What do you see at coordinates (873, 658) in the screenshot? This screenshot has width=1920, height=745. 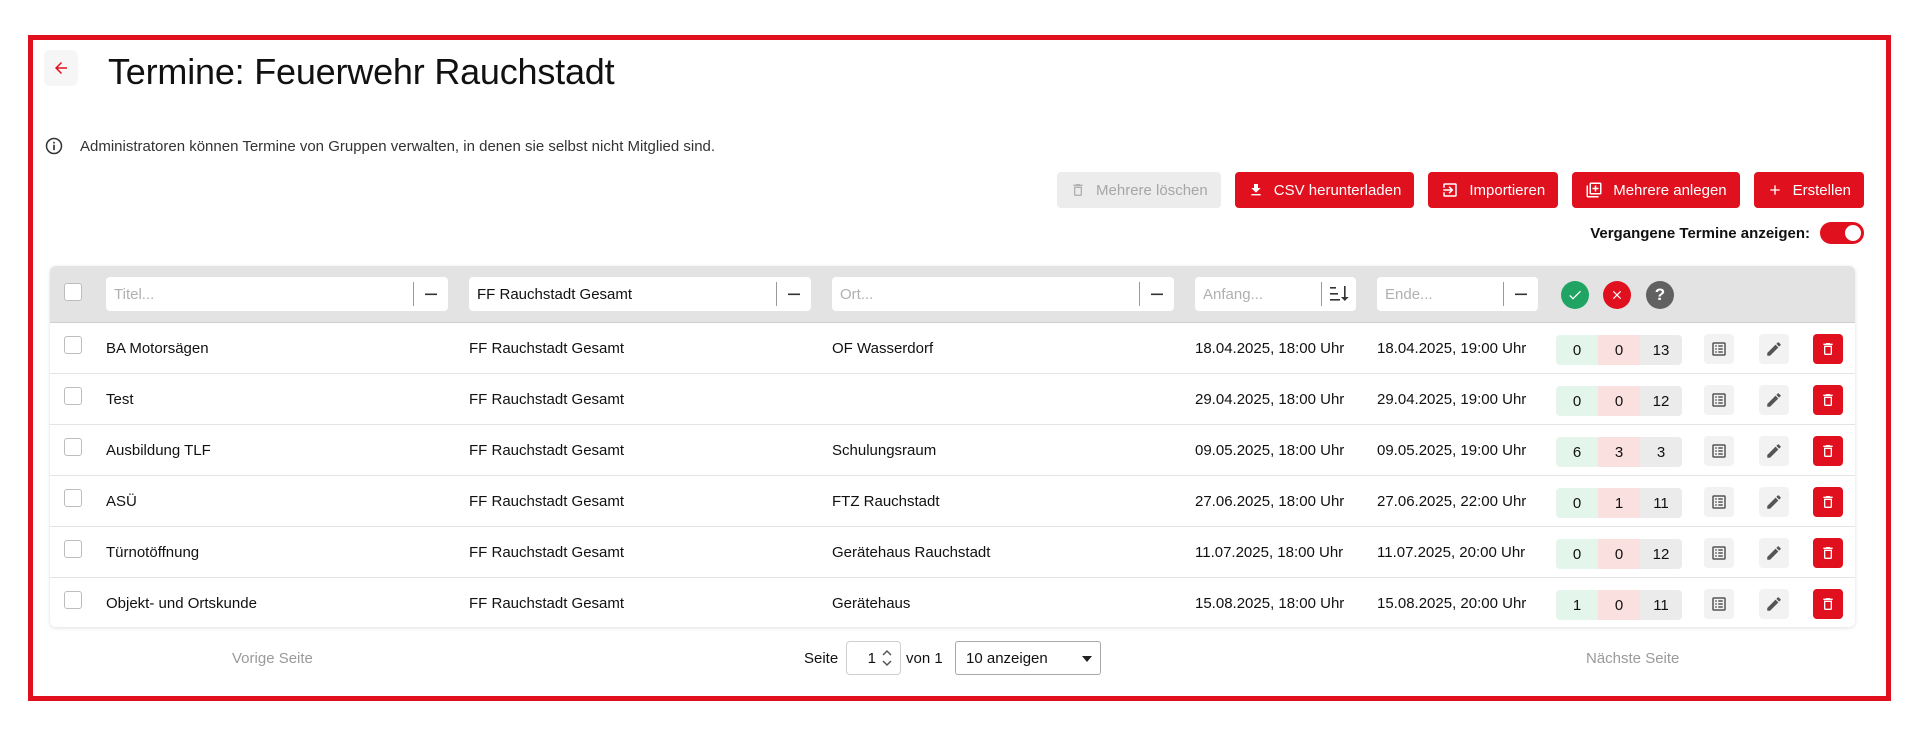 I see `page-number-input: 1` at bounding box center [873, 658].